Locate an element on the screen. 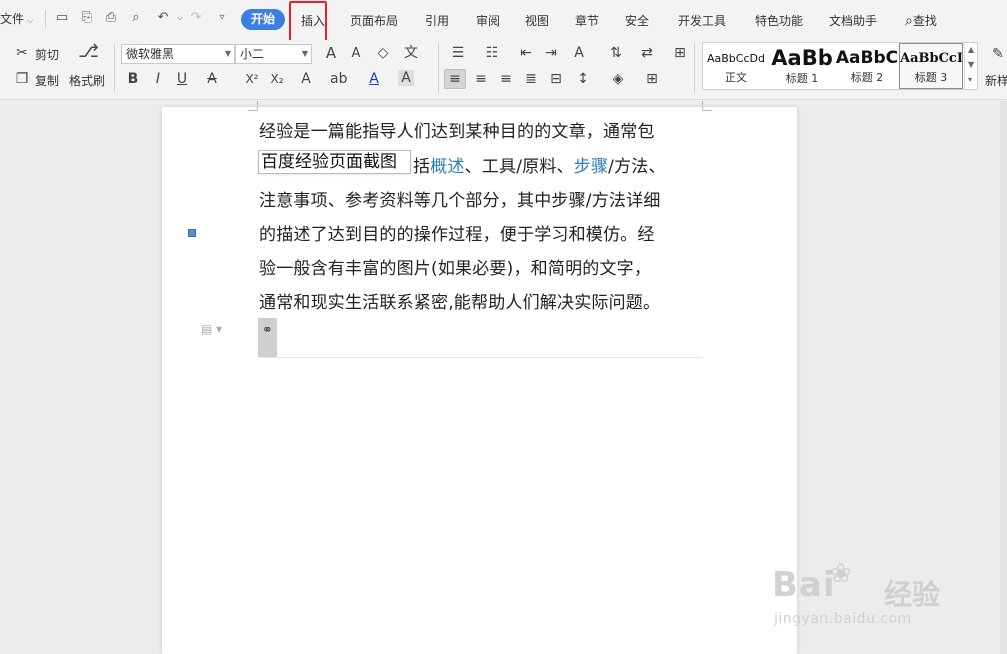  justify-icon: ≣ is located at coordinates (531, 79).